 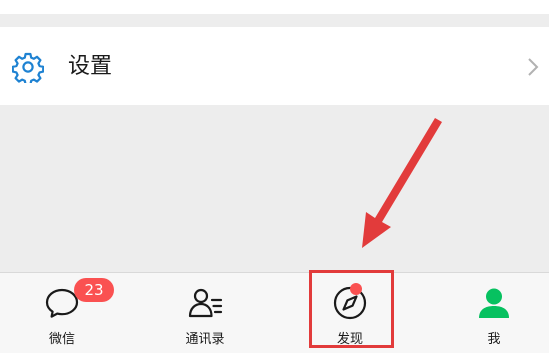 What do you see at coordinates (494, 339) in the screenshot?
I see `tab-me-label: 我` at bounding box center [494, 339].